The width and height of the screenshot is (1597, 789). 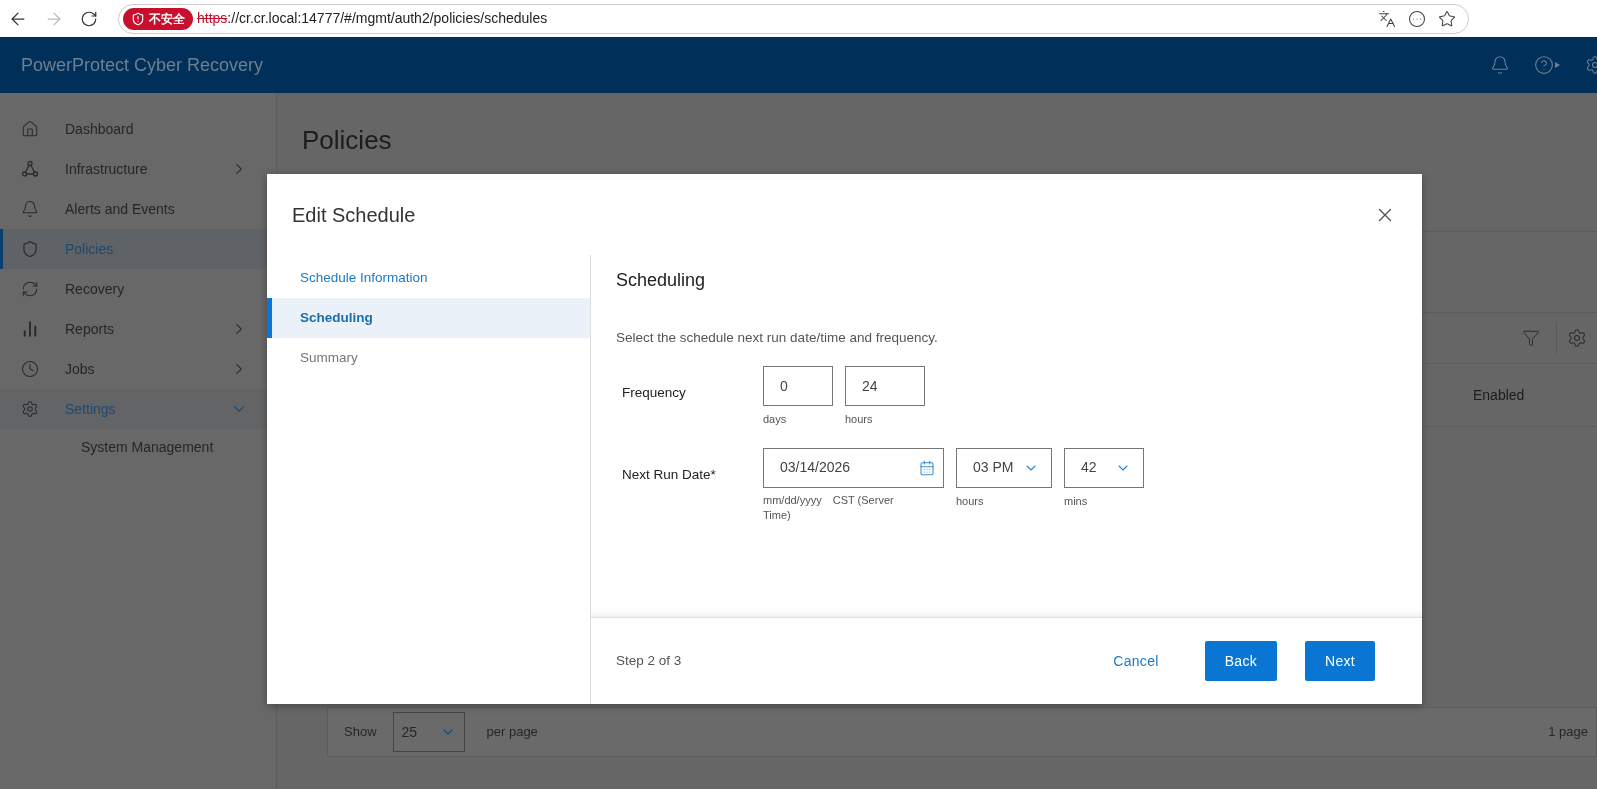 What do you see at coordinates (661, 280) in the screenshot?
I see `section-title: Scheduling` at bounding box center [661, 280].